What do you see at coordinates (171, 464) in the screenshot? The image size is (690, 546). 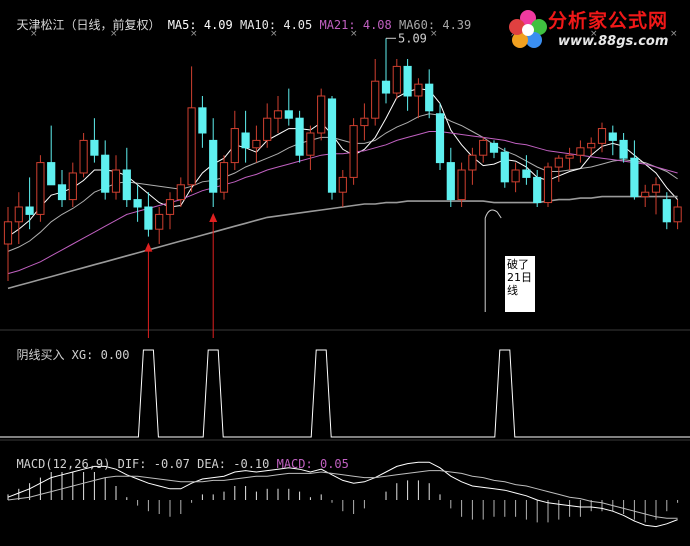 I see `dif-value: -0.07` at bounding box center [171, 464].